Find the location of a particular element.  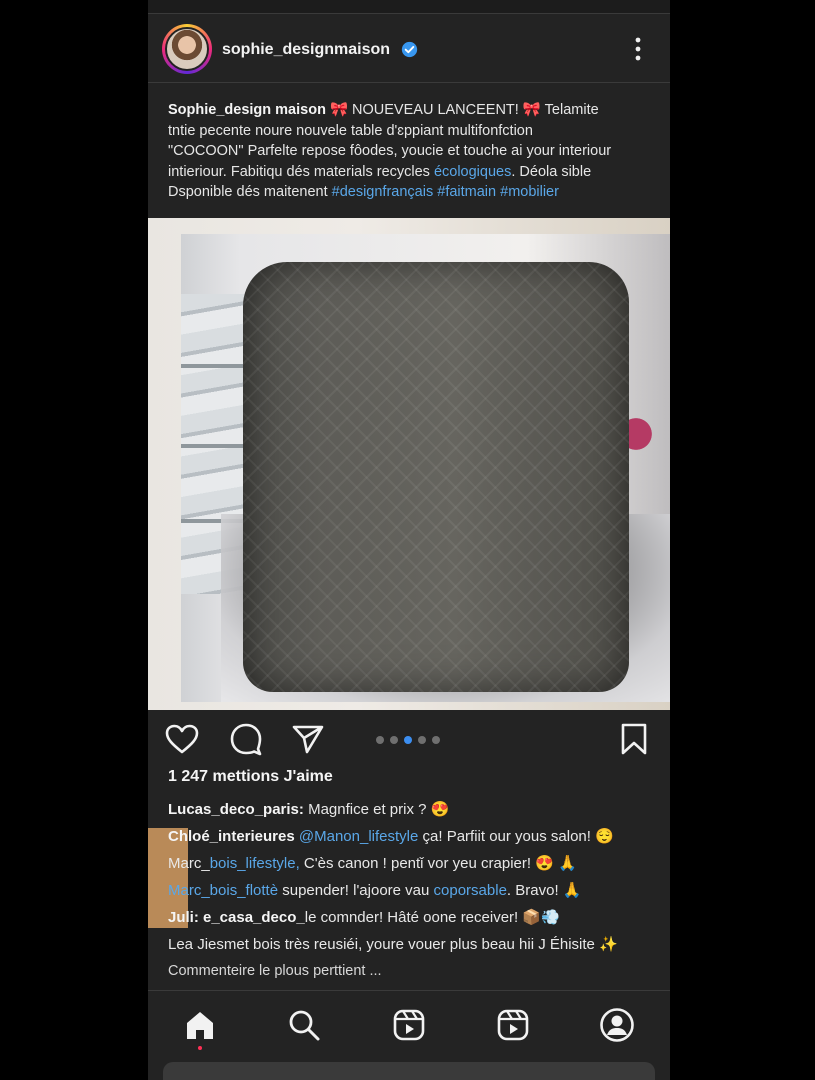

search-icon is located at coordinates (304, 1025).